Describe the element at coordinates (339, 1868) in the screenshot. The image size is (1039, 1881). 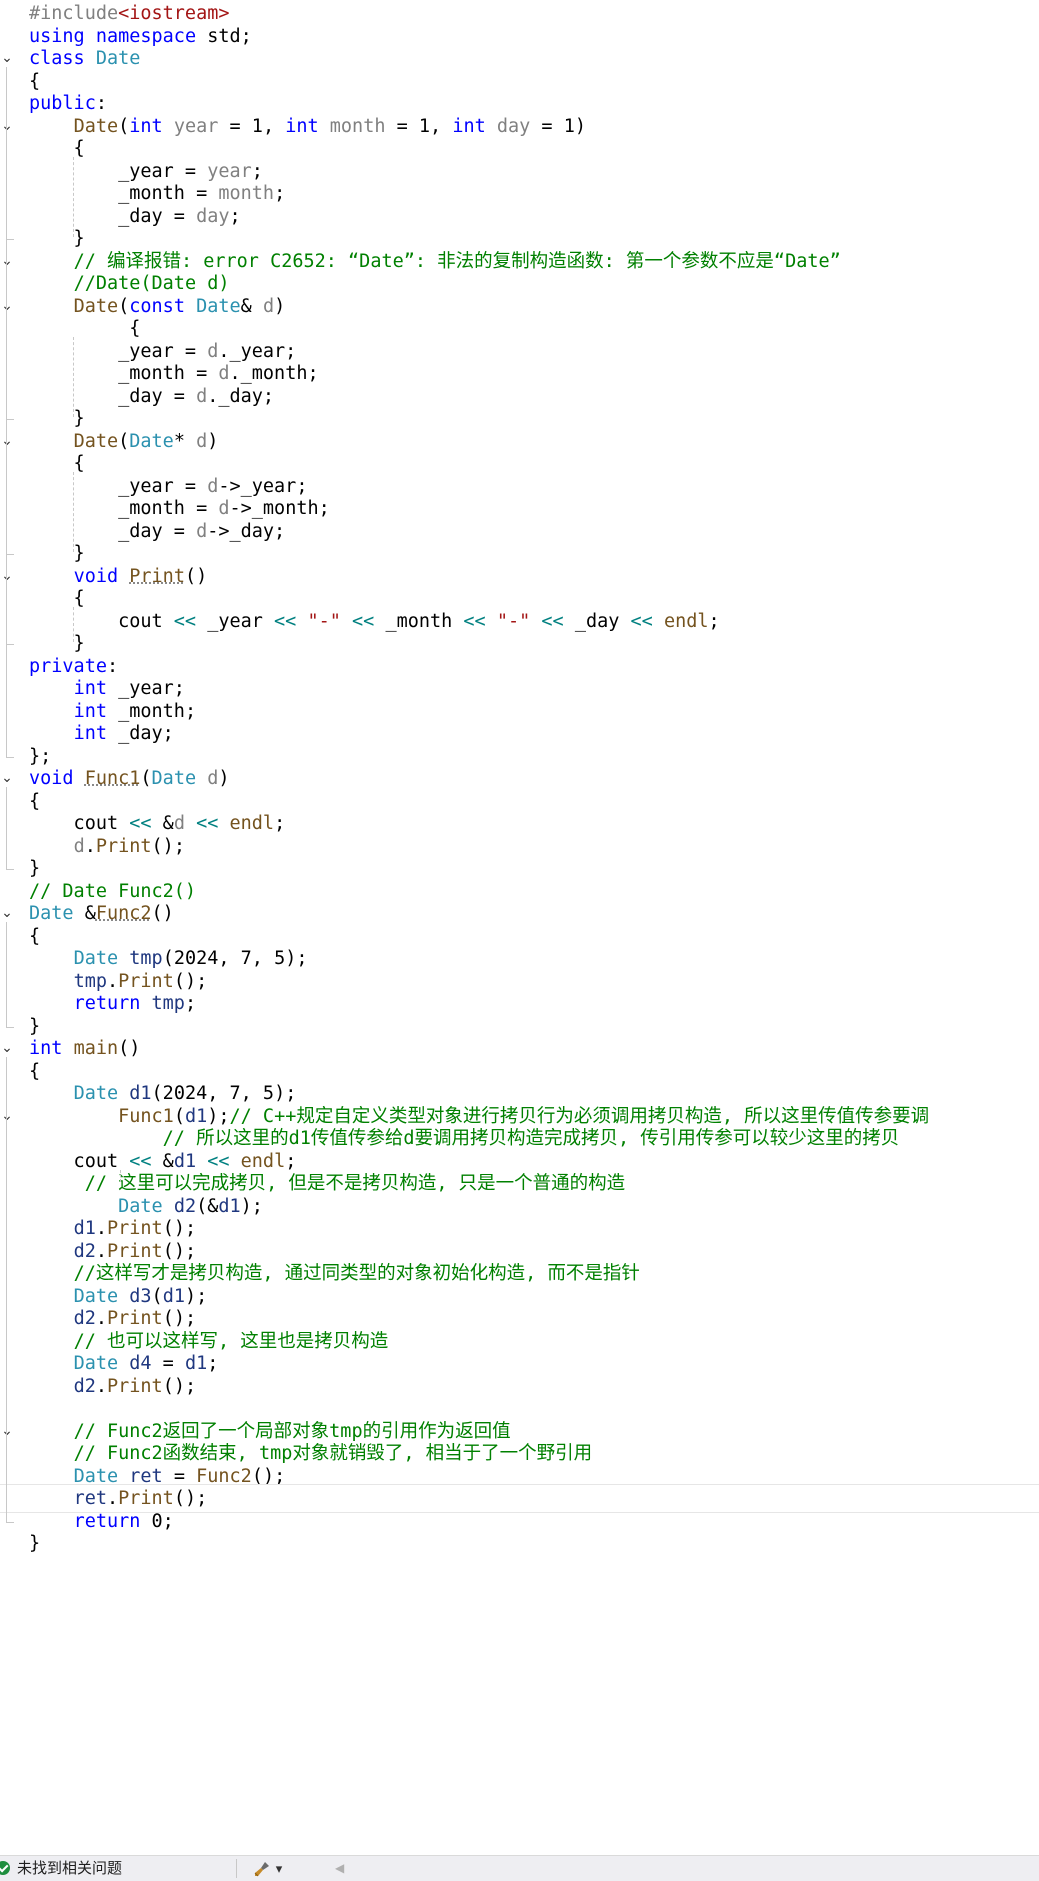
I see `nav-left-icon: ◀` at that location.